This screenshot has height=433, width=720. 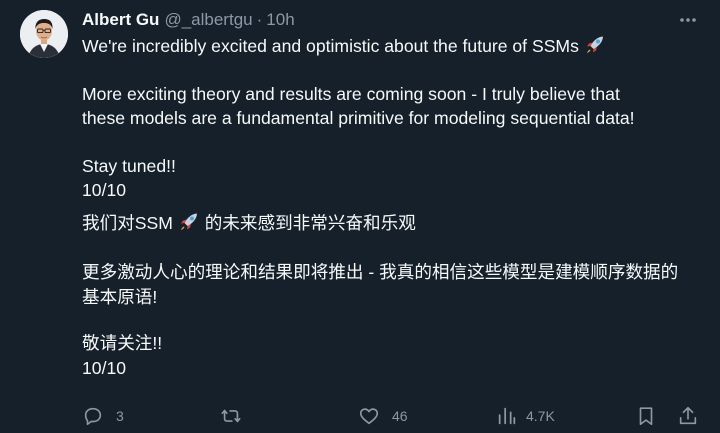 I want to click on bookmark-icon, so click(x=646, y=416).